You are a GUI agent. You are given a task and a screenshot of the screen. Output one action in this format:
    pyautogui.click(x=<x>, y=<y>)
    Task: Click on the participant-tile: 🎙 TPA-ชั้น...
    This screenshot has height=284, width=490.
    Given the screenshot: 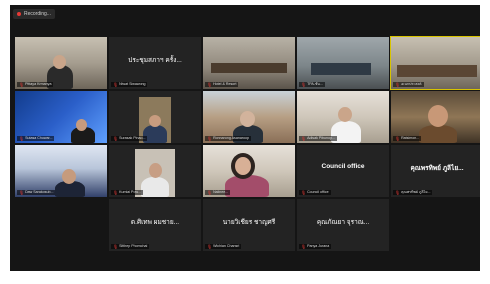 What is the action you would take?
    pyautogui.click(x=343, y=63)
    